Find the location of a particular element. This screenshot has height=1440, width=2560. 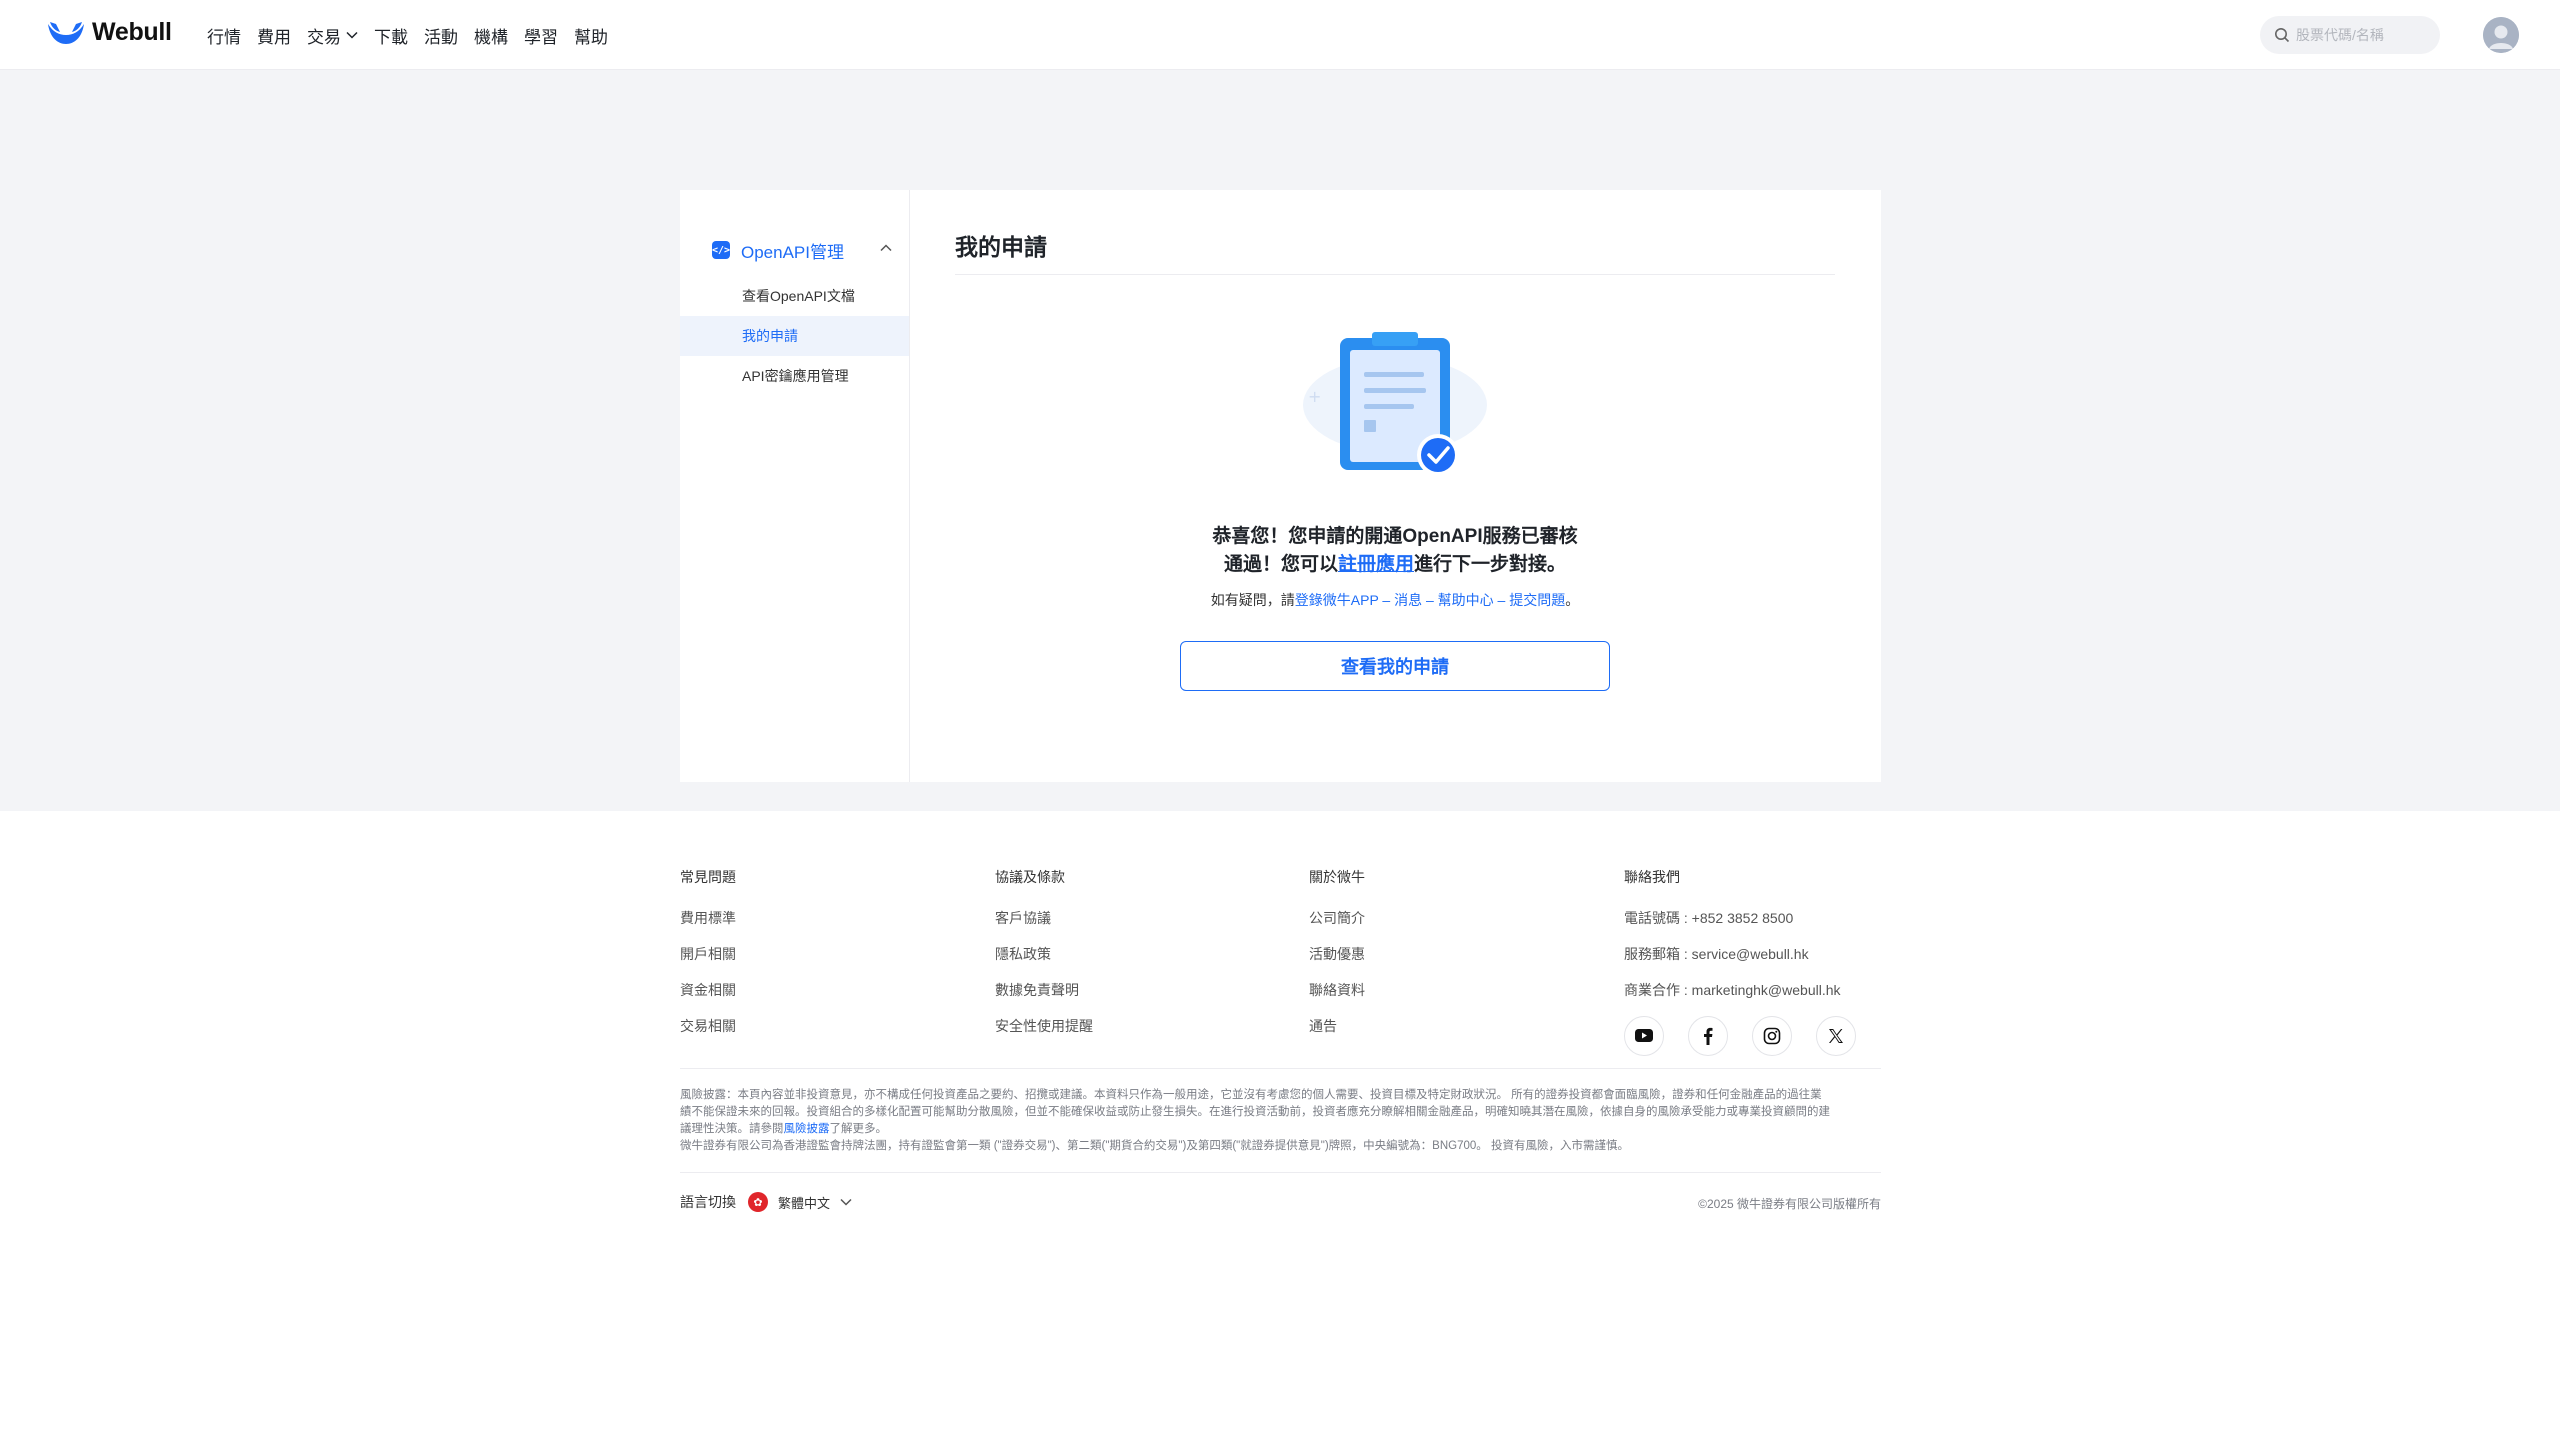

sidebar: </> OpenAPI管理 查看OpenAPI文檔 我的申請 API密鑰應用管理 is located at coordinates (795, 486).